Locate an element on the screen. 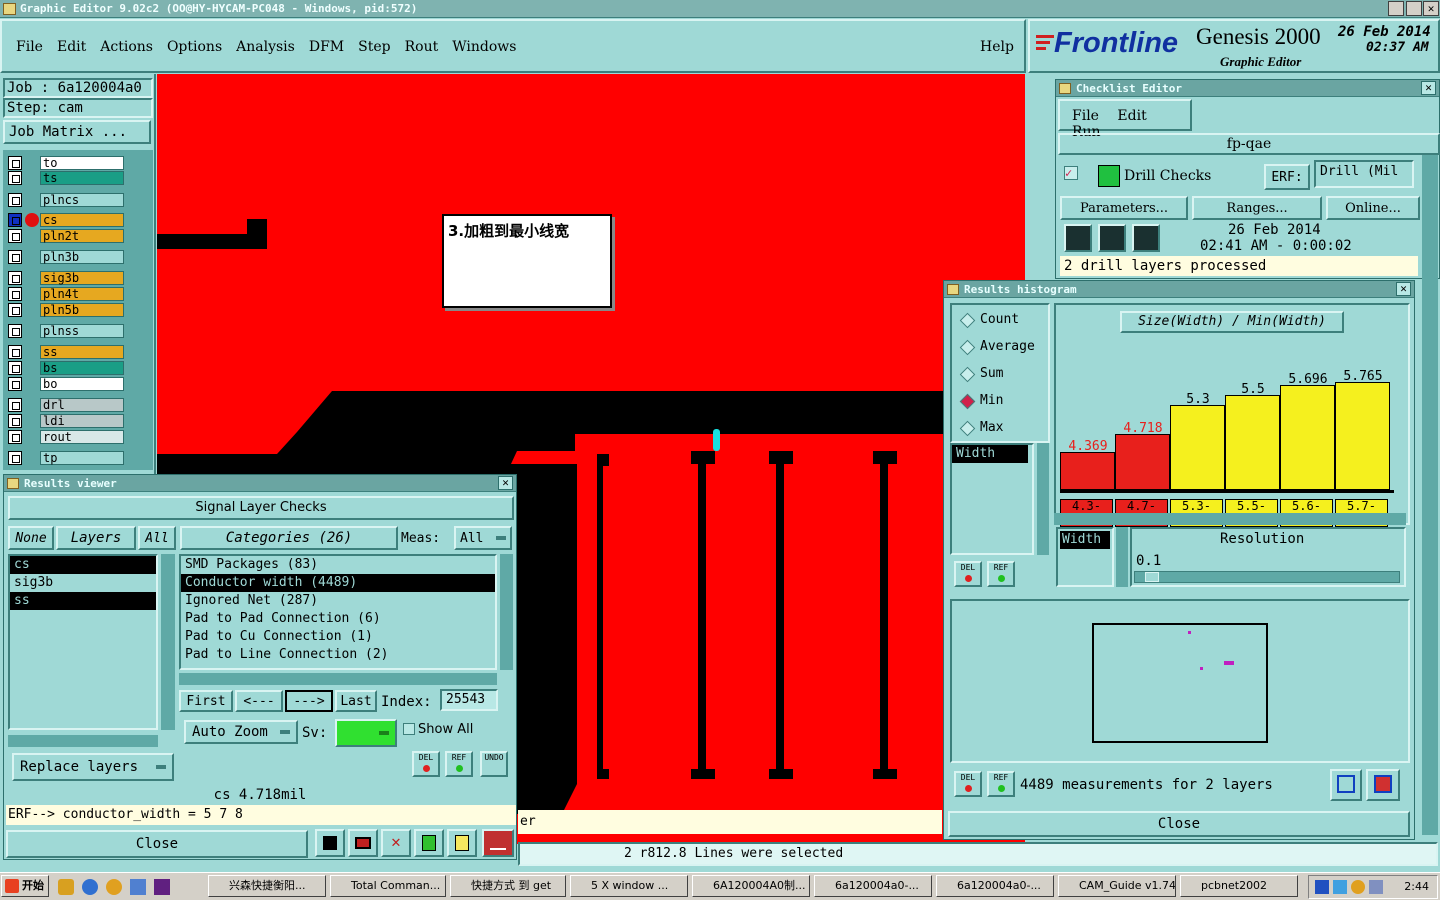  cross-icon: ✕ is located at coordinates (396, 843).